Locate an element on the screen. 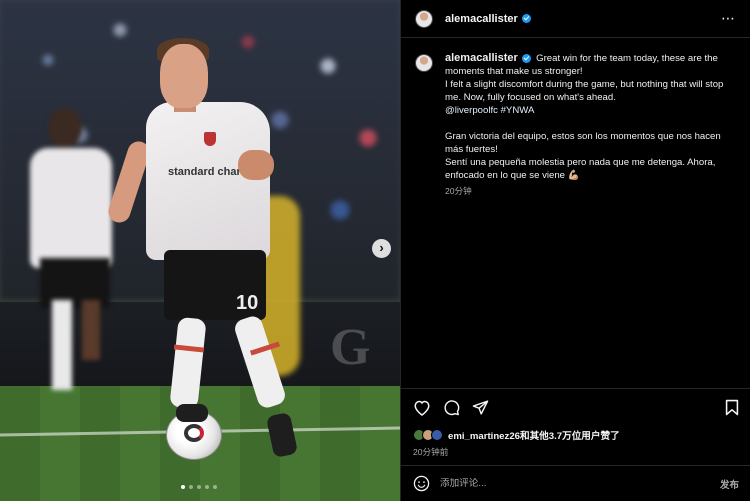 The width and height of the screenshot is (750, 501). club-crest is located at coordinates (210, 139).